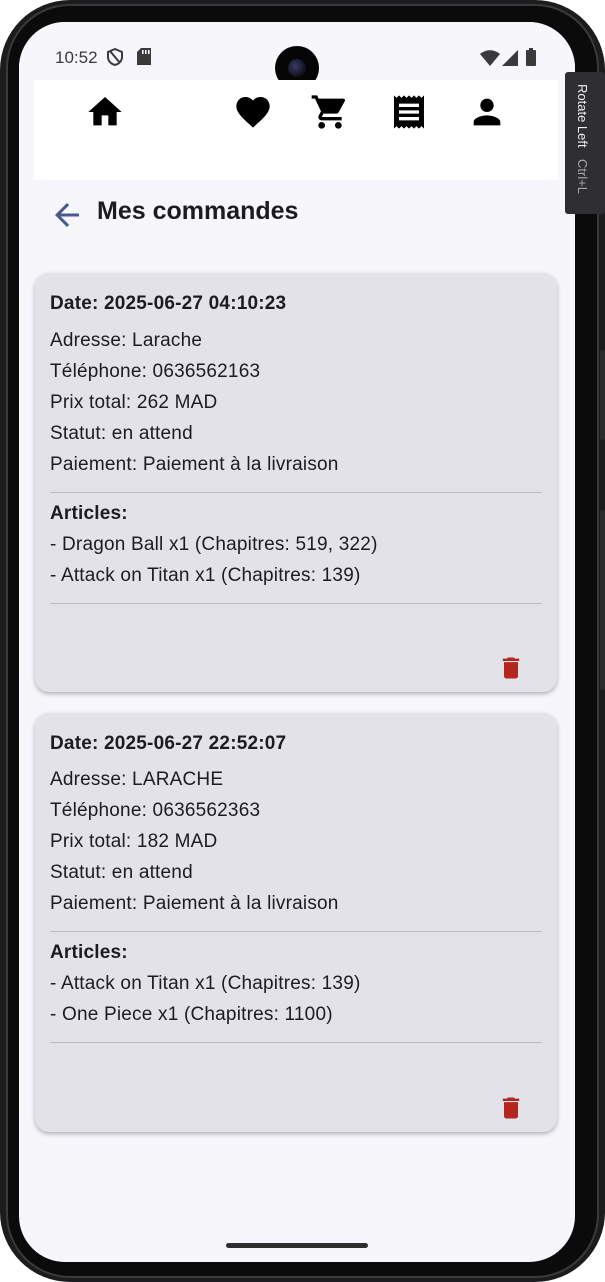  What do you see at coordinates (253, 112) in the screenshot?
I see `favorites-heart-icon` at bounding box center [253, 112].